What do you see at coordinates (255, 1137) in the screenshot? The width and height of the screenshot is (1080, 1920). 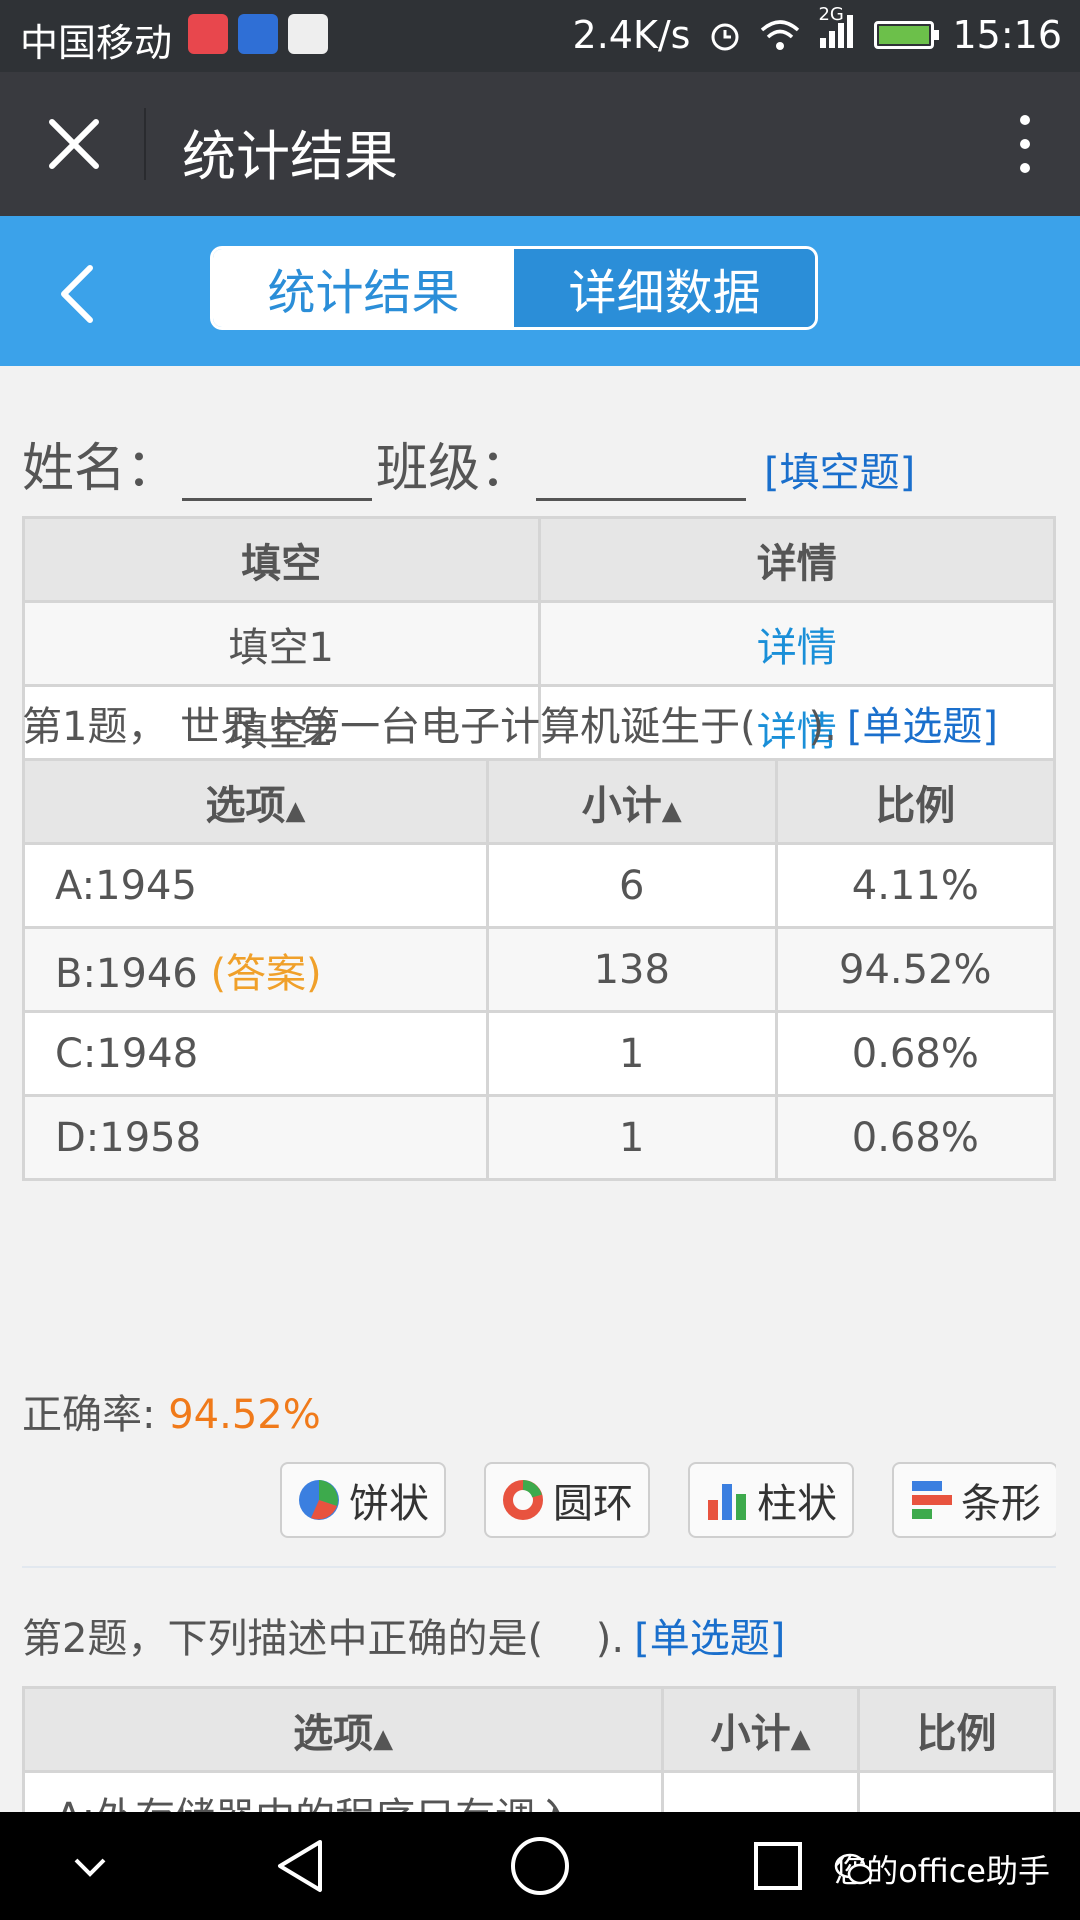 I see `option-cell: D:1958` at bounding box center [255, 1137].